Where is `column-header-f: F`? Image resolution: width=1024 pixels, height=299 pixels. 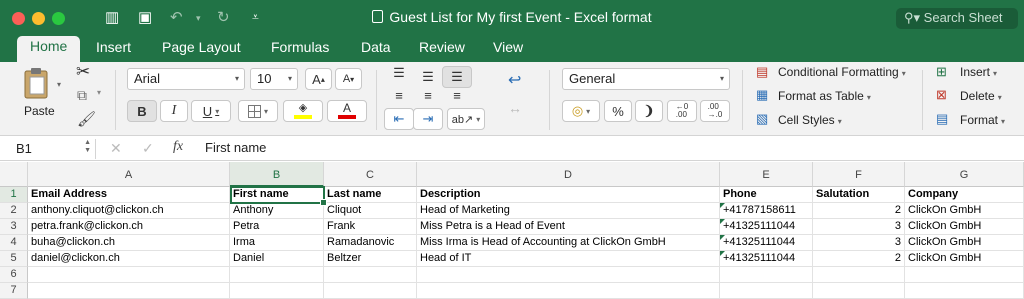
column-header-f: F is located at coordinates (859, 174).